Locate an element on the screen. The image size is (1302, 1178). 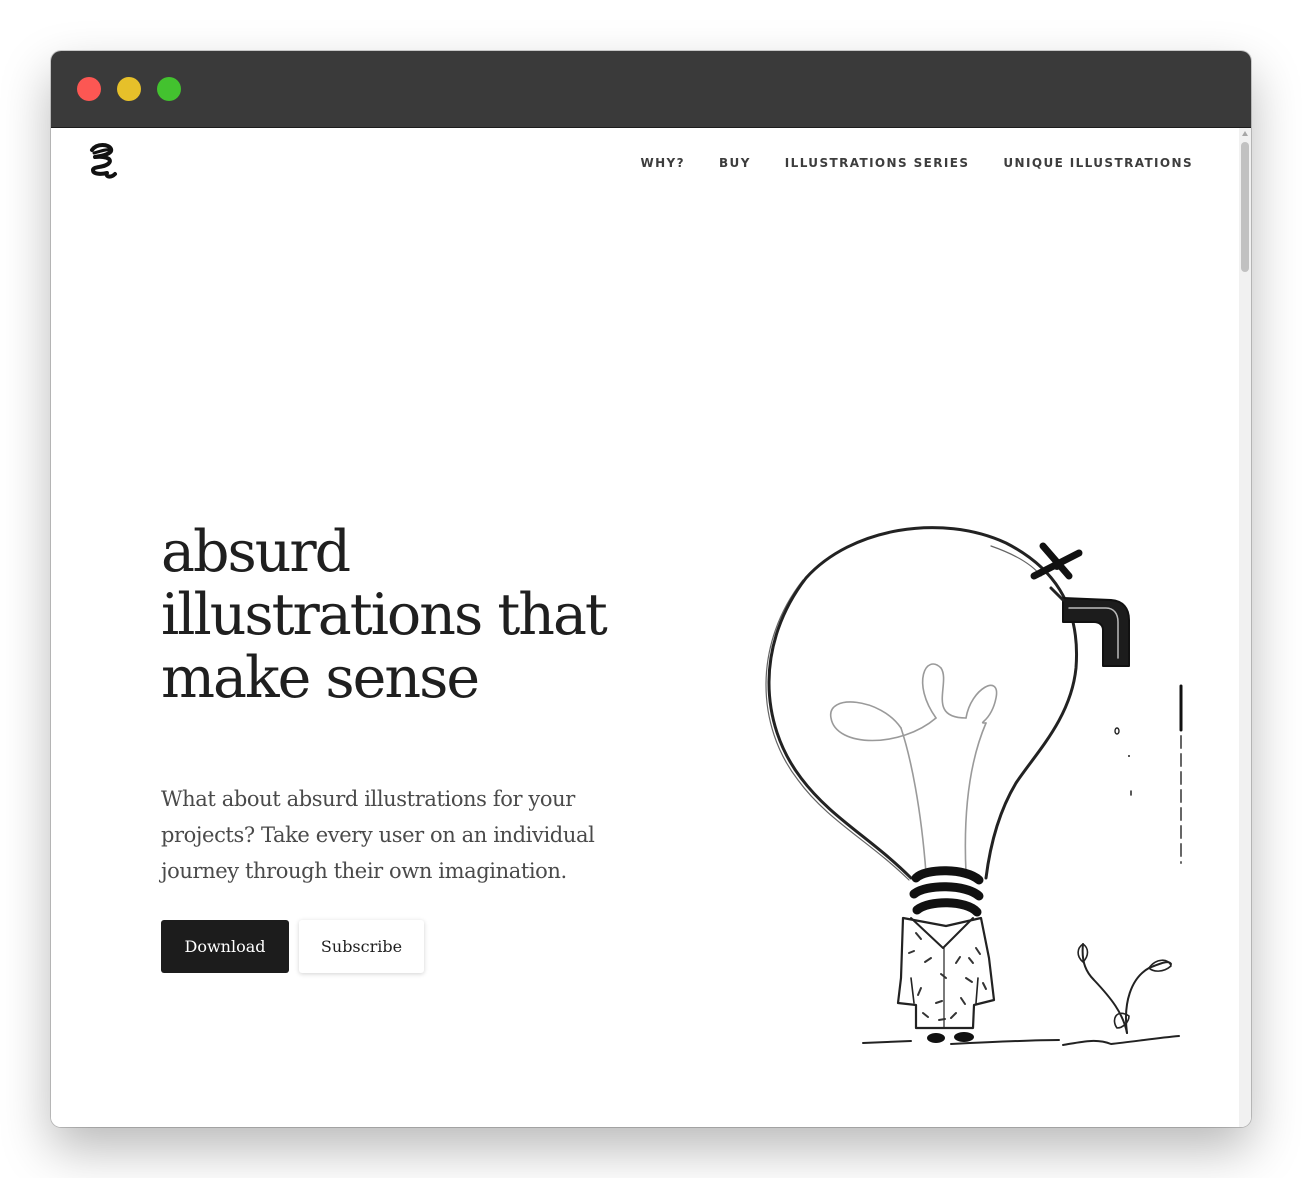
subscribe-button: Subscribe is located at coordinates (361, 946).